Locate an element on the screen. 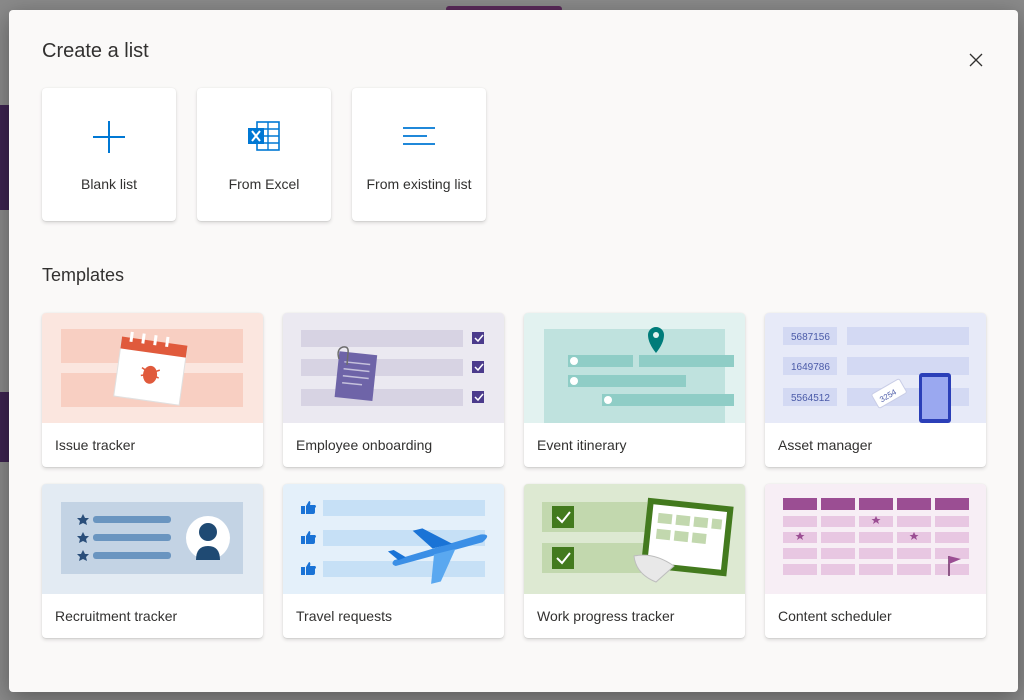 The image size is (1024, 700). travel-requests-illustration is located at coordinates (393, 539).